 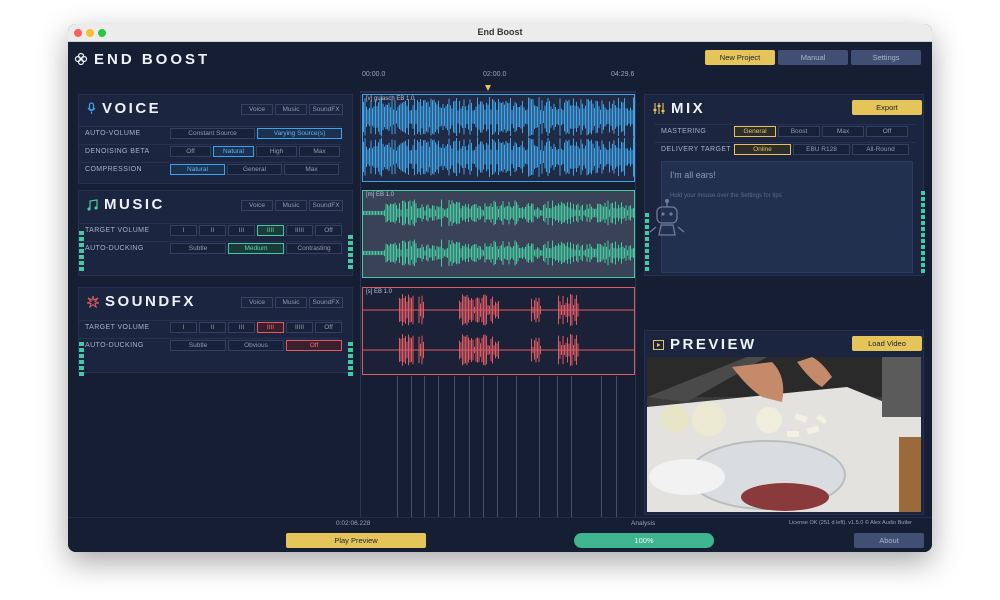 What do you see at coordinates (198, 248) in the screenshot?
I see `music-duck-subtle: Subtle` at bounding box center [198, 248].